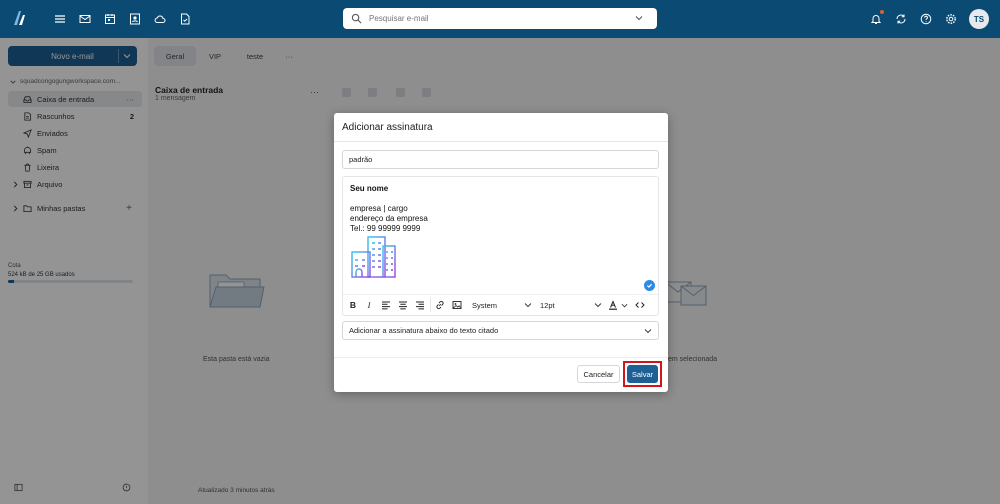  Describe the element at coordinates (504, 18) in the screenshot. I see `search-input` at that location.